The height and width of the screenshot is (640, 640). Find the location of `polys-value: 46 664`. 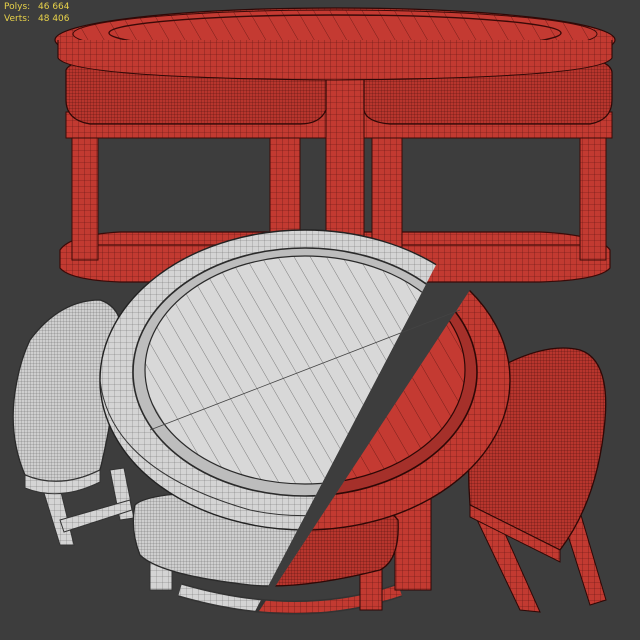

polys-value: 46 664 is located at coordinates (54, 7).